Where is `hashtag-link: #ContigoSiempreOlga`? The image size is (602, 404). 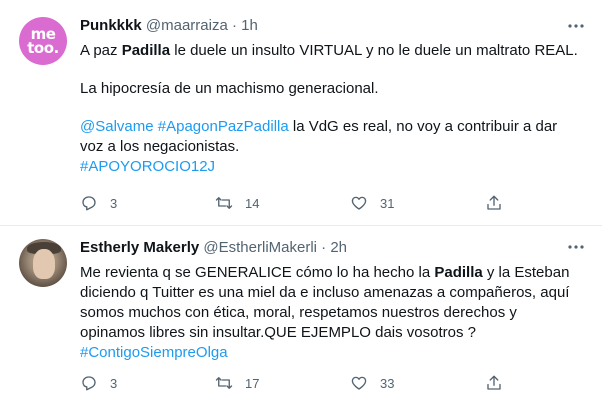 hashtag-link: #ContigoSiempreOlga is located at coordinates (154, 352).